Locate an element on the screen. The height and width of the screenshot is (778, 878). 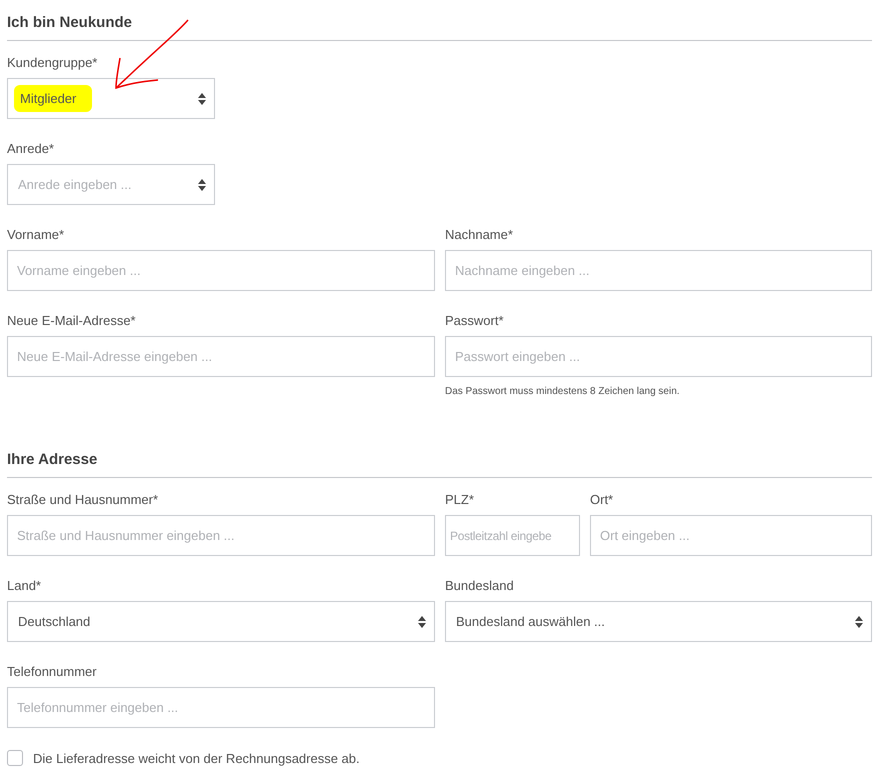
field-label: Nachname* is located at coordinates (479, 235).